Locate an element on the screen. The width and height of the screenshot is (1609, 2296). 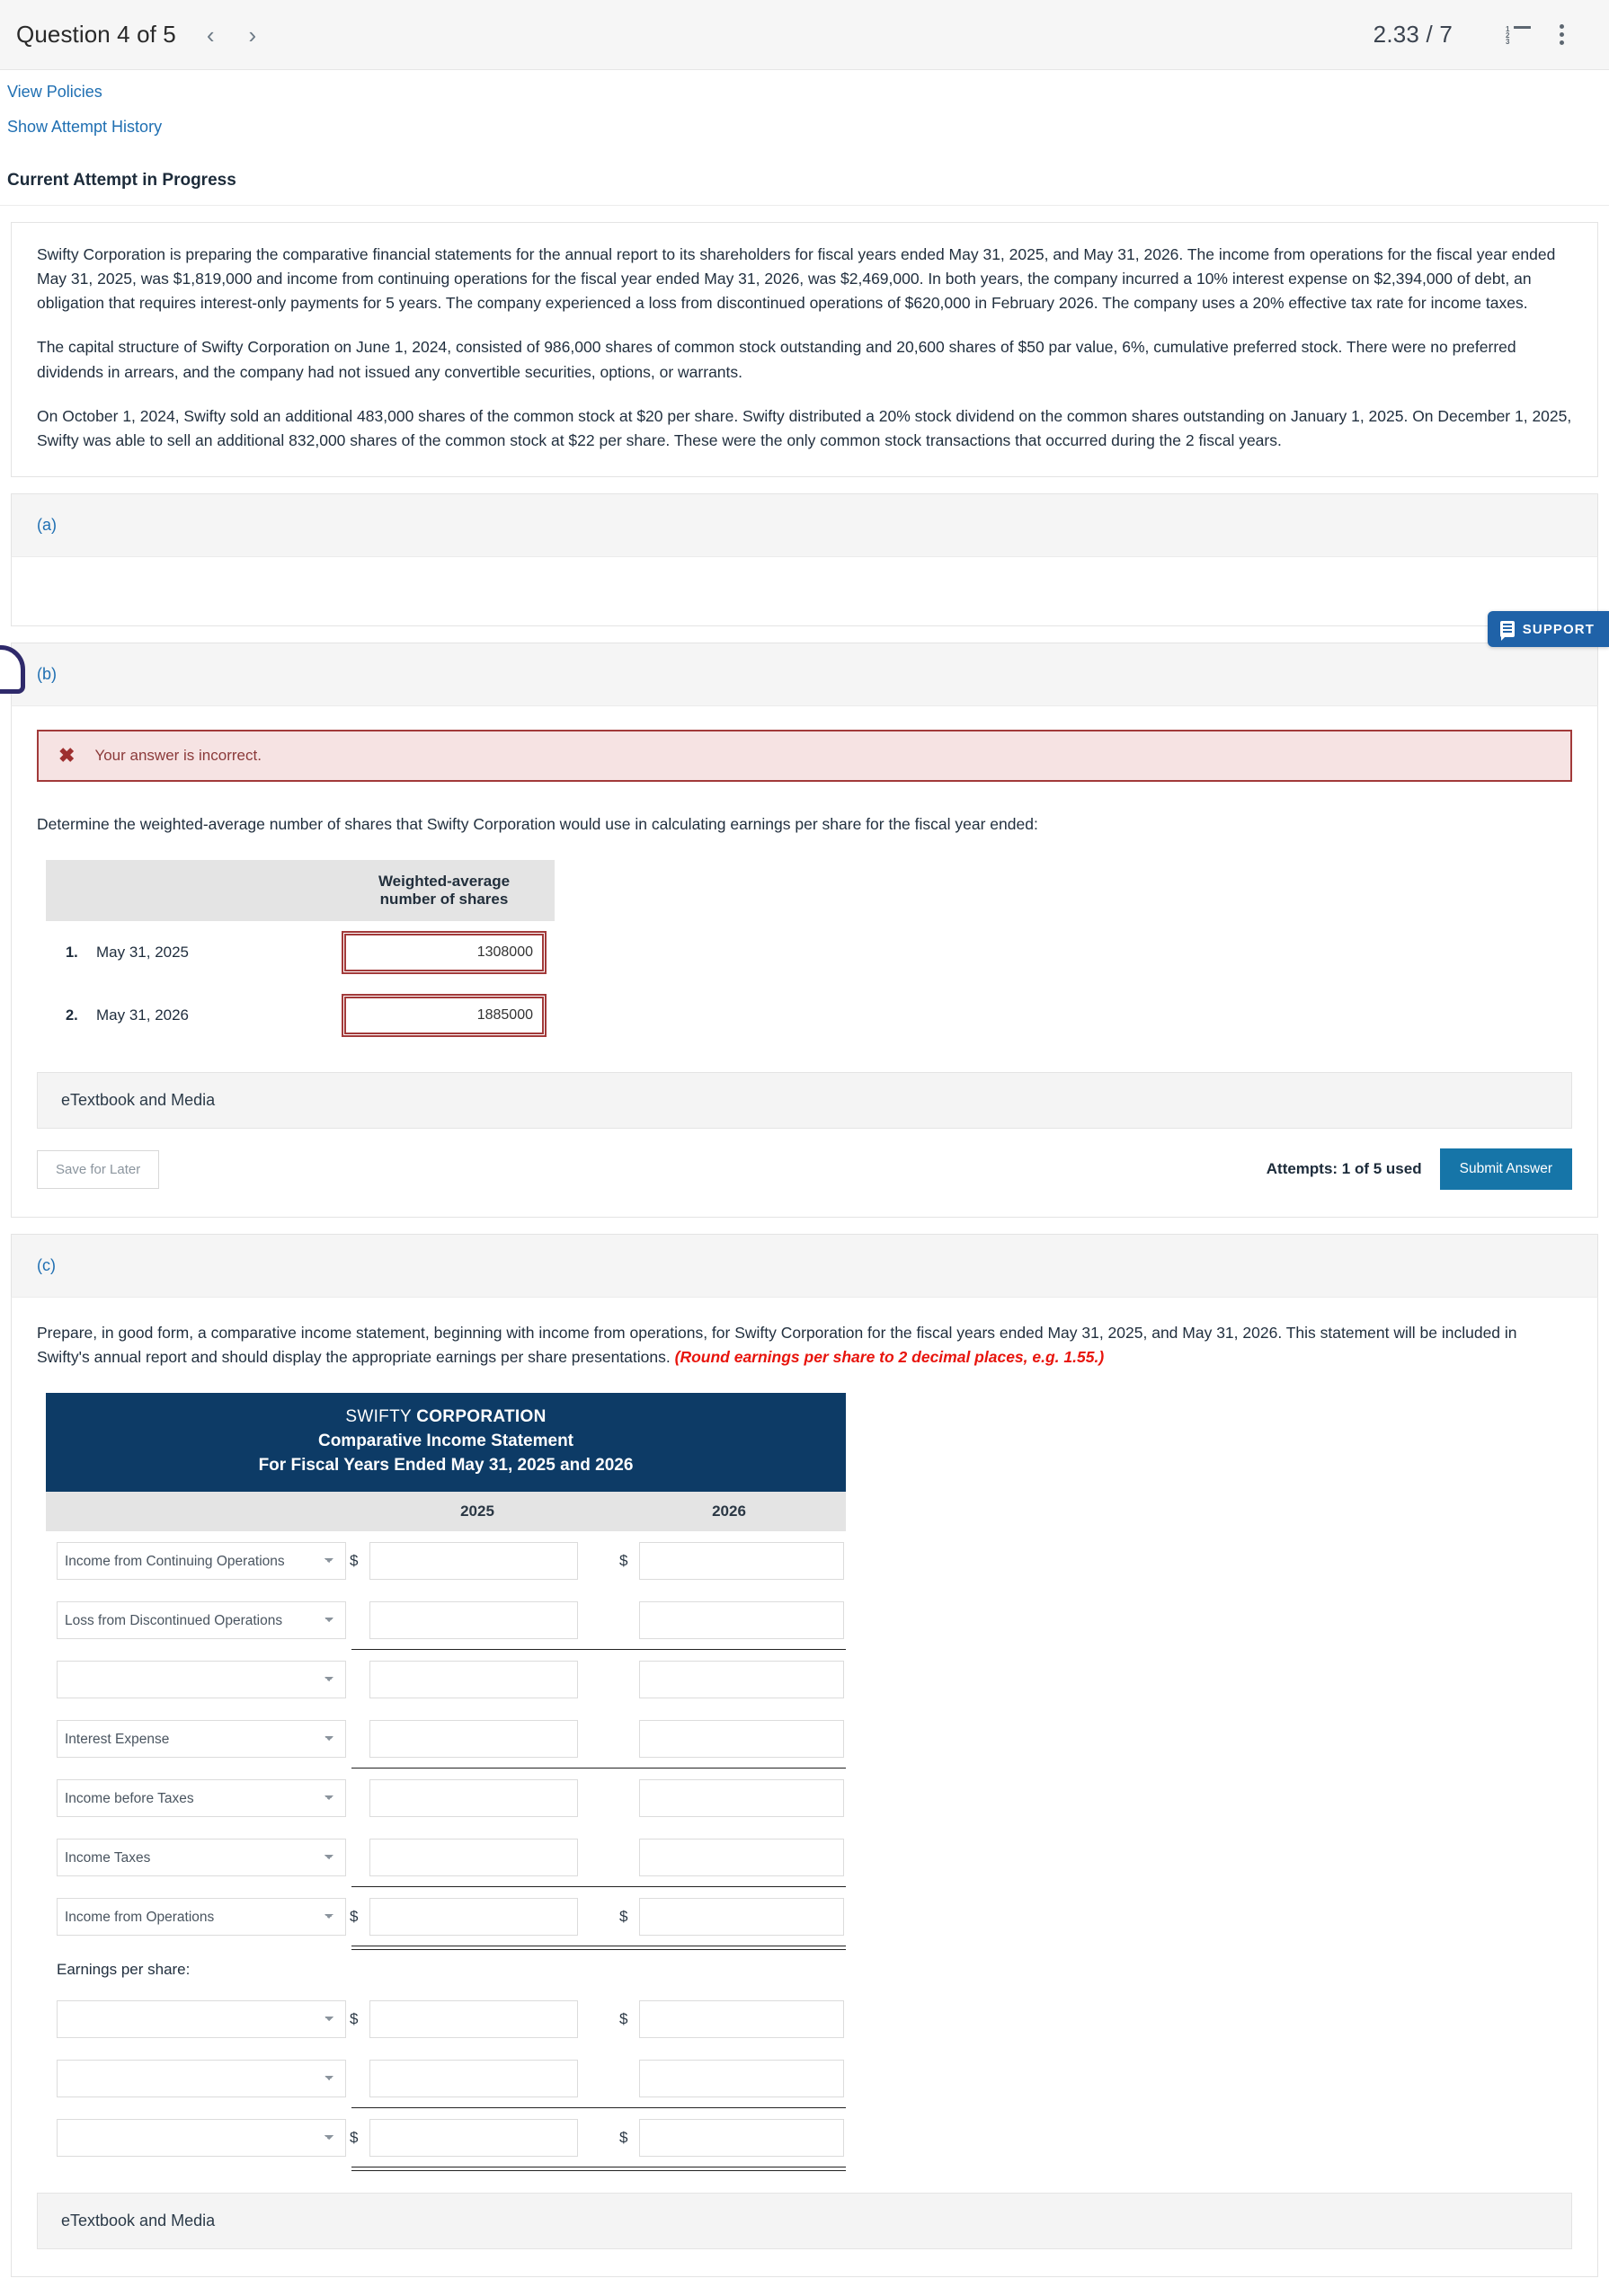
part-b-label: (b) is located at coordinates (47, 674).